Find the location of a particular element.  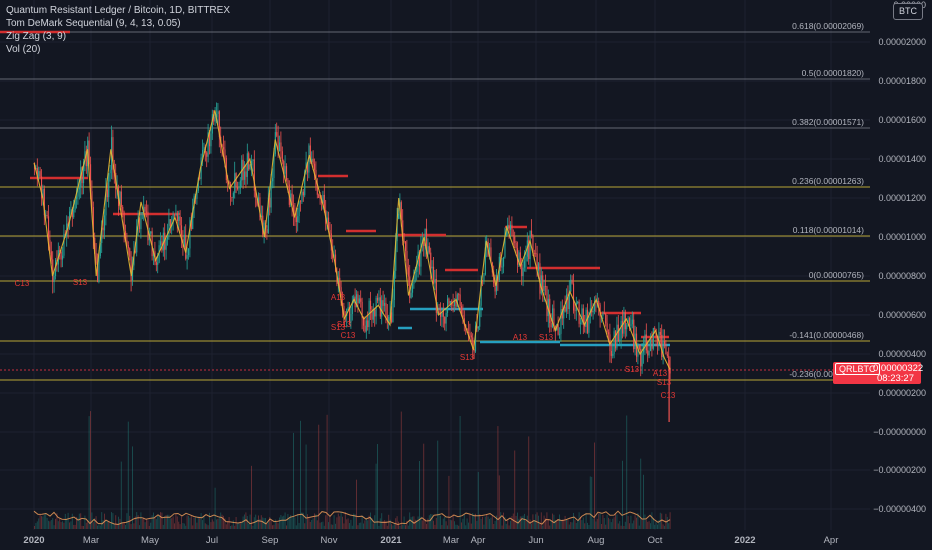

y-tick-label: 0.00001400 is located at coordinates (902, 159).